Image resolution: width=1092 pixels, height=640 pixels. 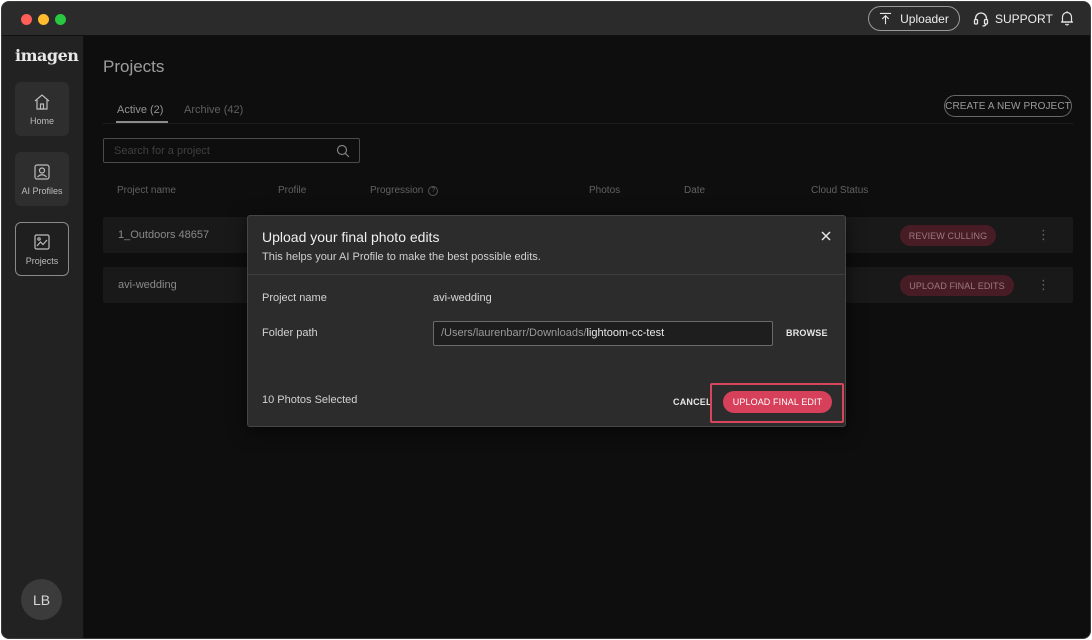 What do you see at coordinates (47, 55) in the screenshot?
I see `app-logo: imagen` at bounding box center [47, 55].